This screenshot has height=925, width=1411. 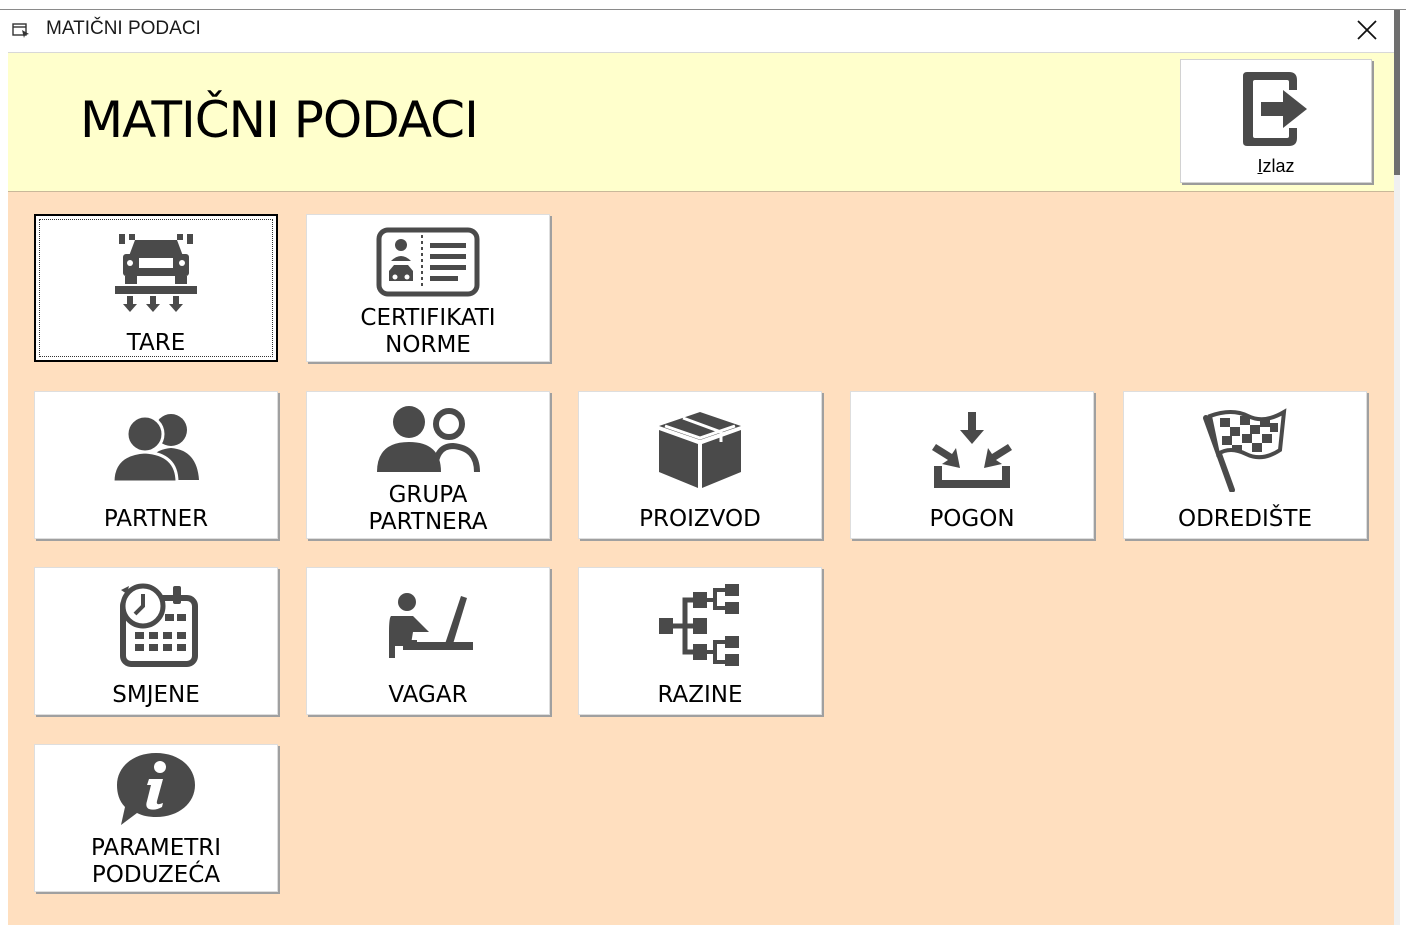 What do you see at coordinates (428, 439) in the screenshot?
I see `user-group-icon` at bounding box center [428, 439].